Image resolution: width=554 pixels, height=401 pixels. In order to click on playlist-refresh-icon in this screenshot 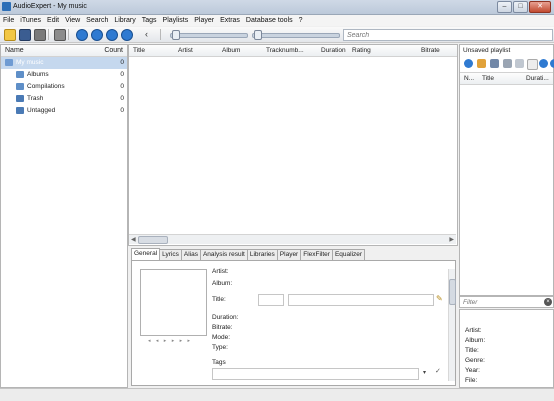, I will do `click(552, 63)`.